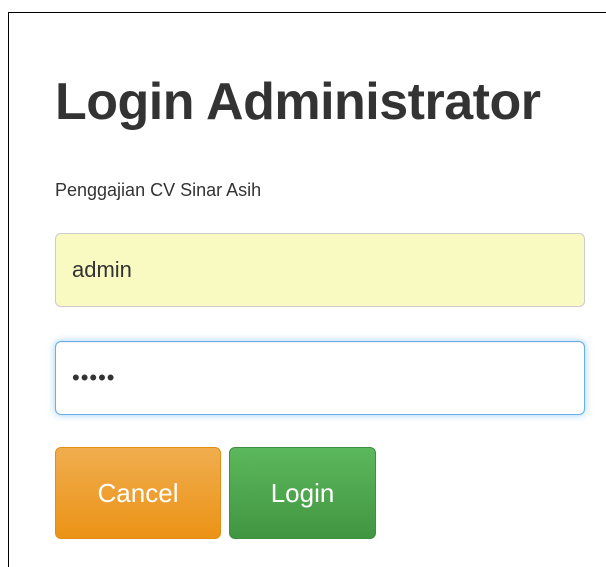 The width and height of the screenshot is (606, 567). What do you see at coordinates (302, 493) in the screenshot?
I see `login-button: Login` at bounding box center [302, 493].